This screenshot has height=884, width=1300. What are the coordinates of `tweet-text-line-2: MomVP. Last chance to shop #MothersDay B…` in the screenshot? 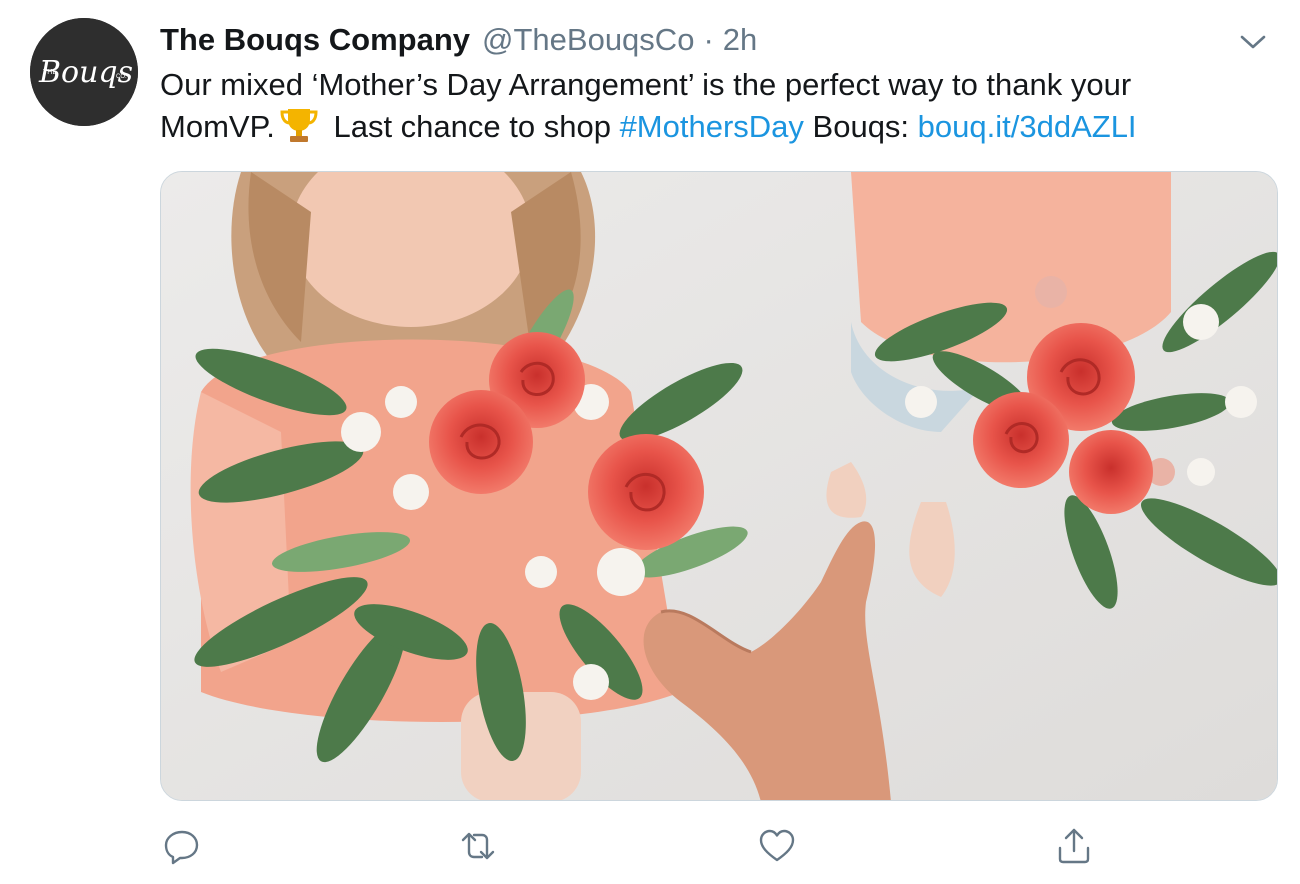 It's located at (715, 127).